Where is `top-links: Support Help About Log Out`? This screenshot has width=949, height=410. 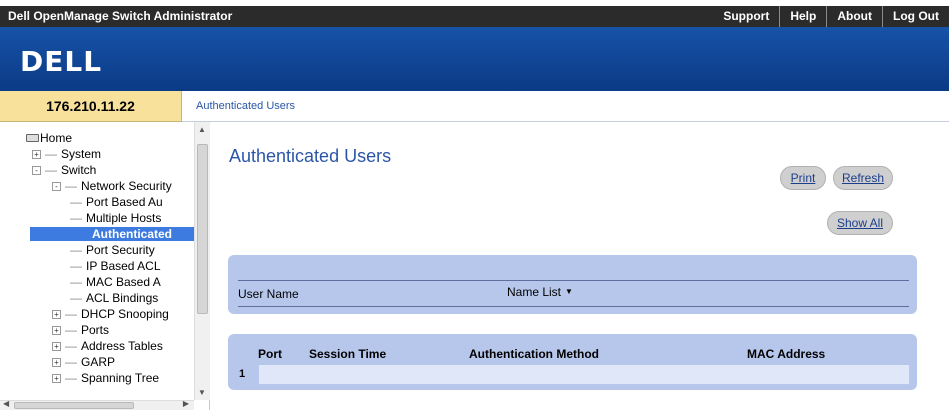
top-links: Support Help About Log Out is located at coordinates (831, 16).